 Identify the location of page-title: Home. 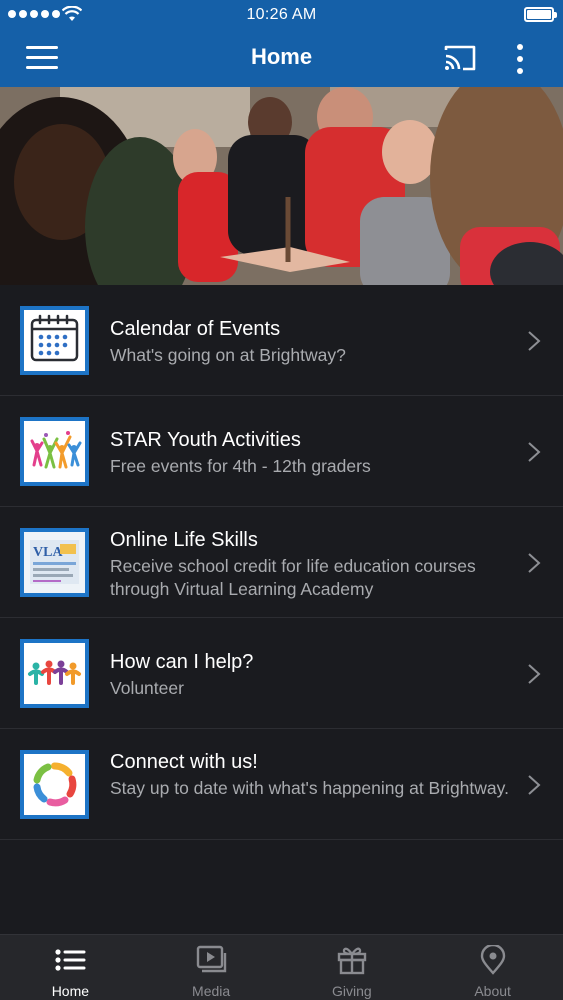
(281, 56).